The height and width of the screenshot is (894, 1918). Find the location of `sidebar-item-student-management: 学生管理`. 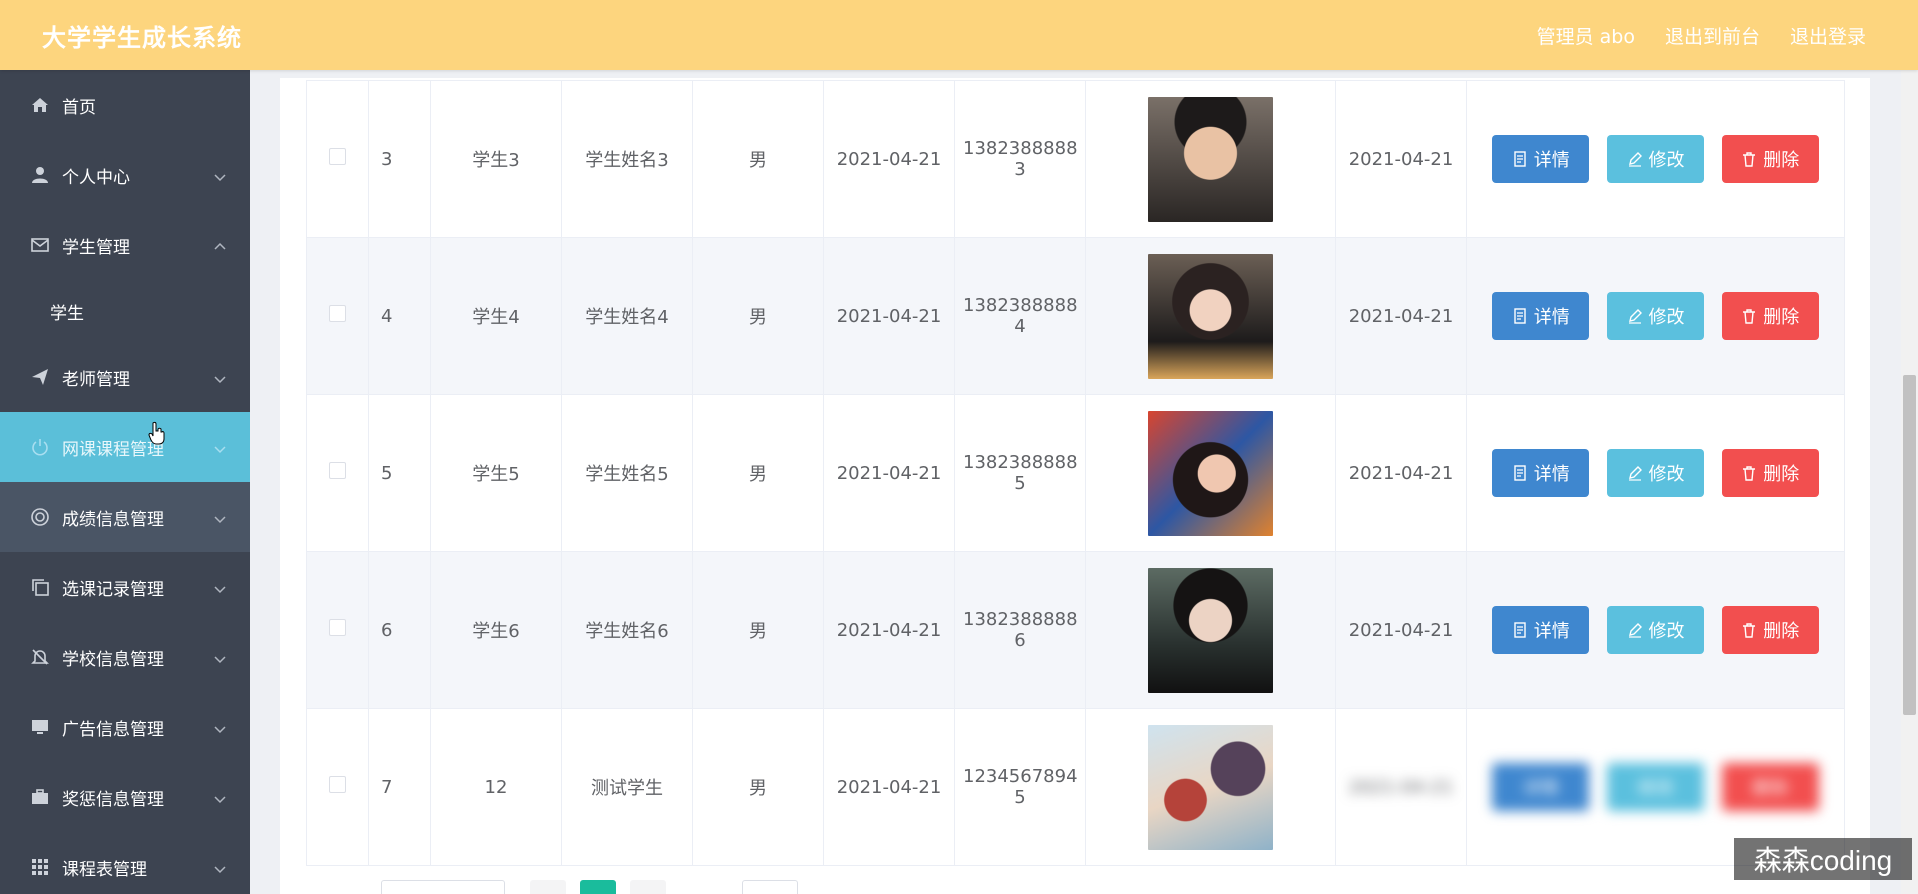

sidebar-item-student-management: 学生管理 is located at coordinates (125, 245).